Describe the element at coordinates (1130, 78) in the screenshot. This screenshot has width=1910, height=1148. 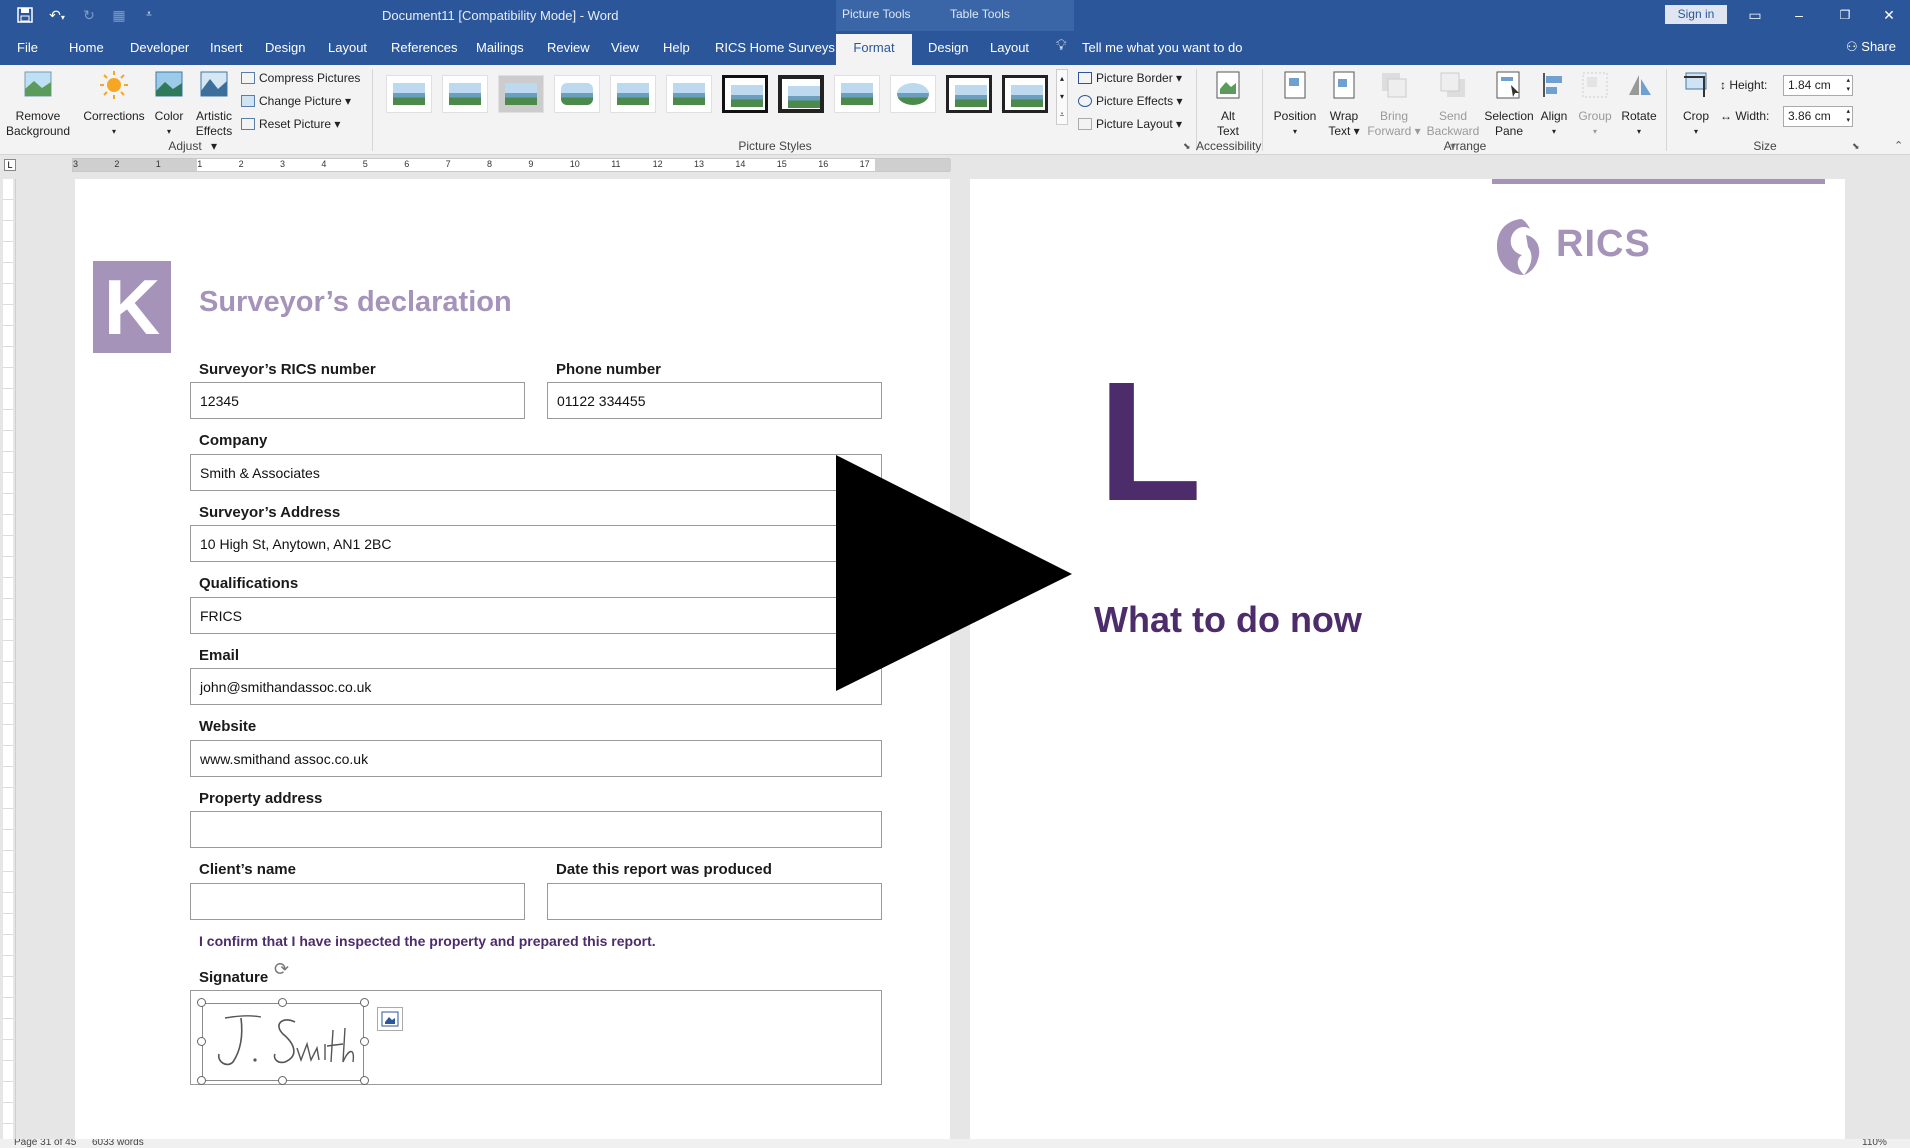
I see `picture-border-button: Picture Border ▾` at that location.